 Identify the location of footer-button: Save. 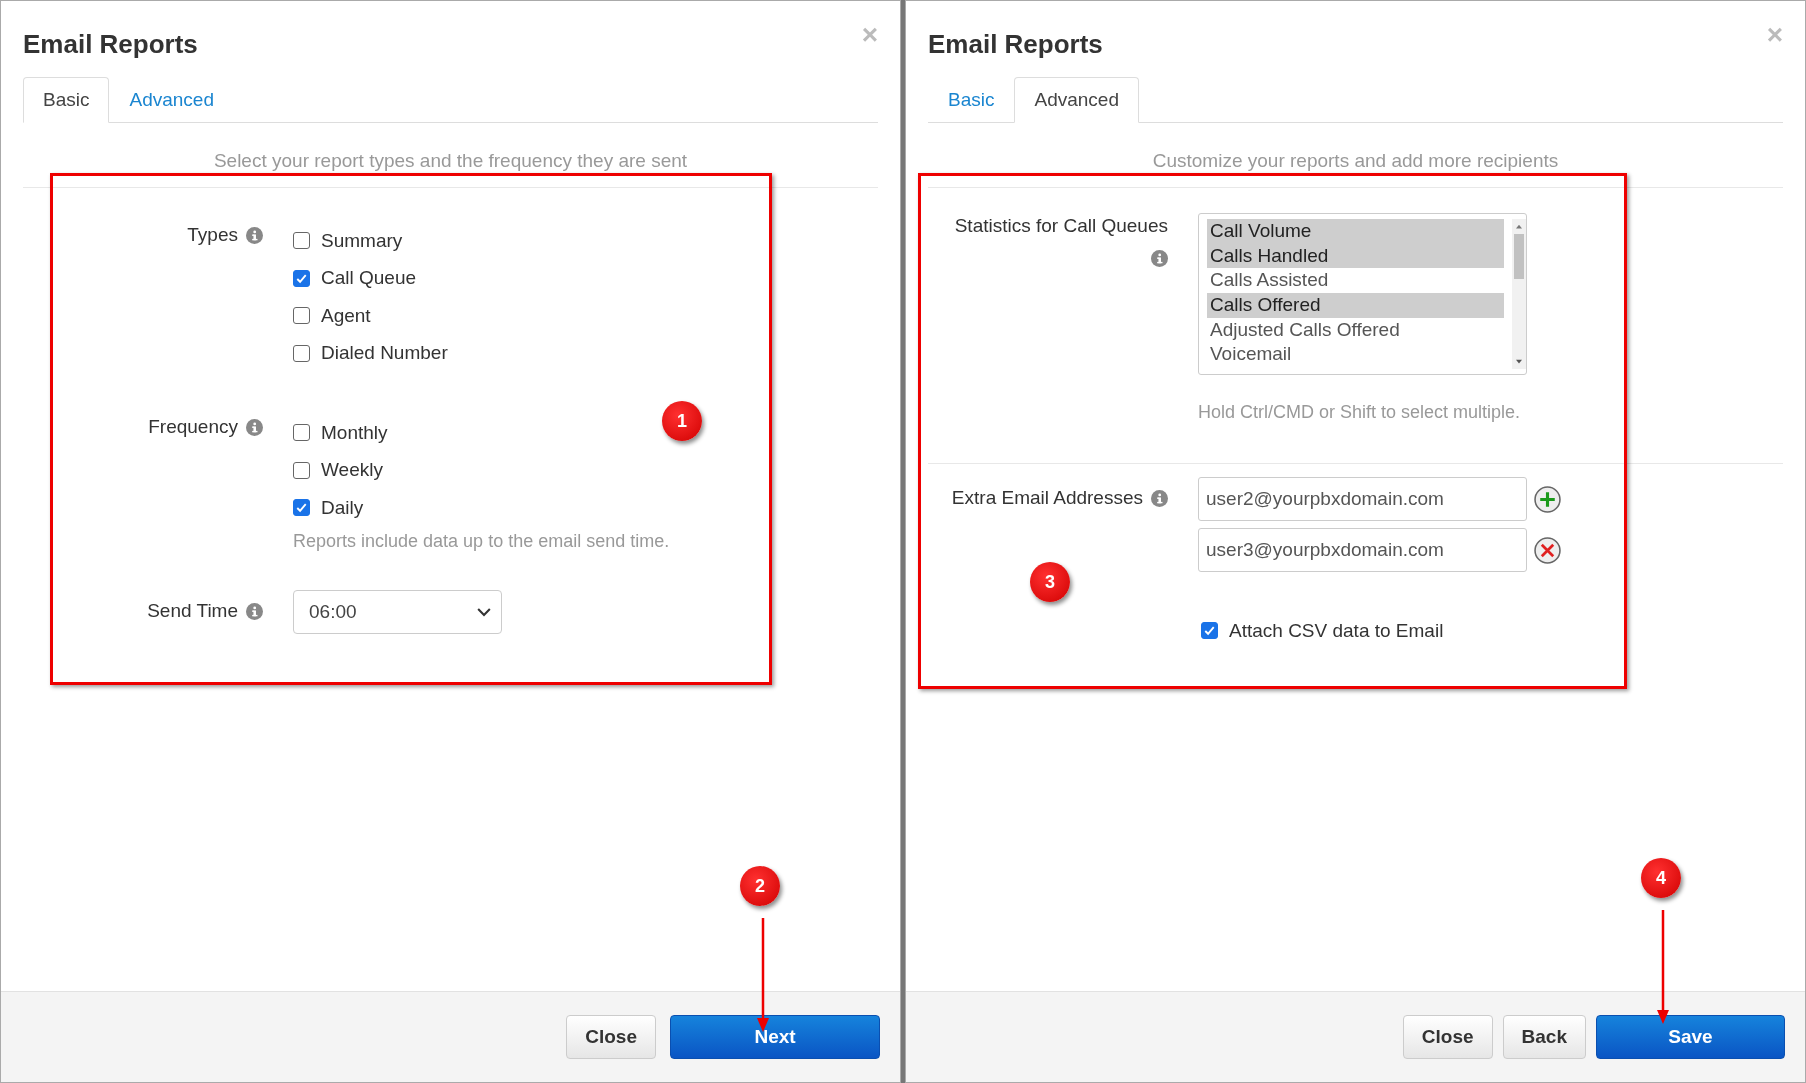
(1690, 1037).